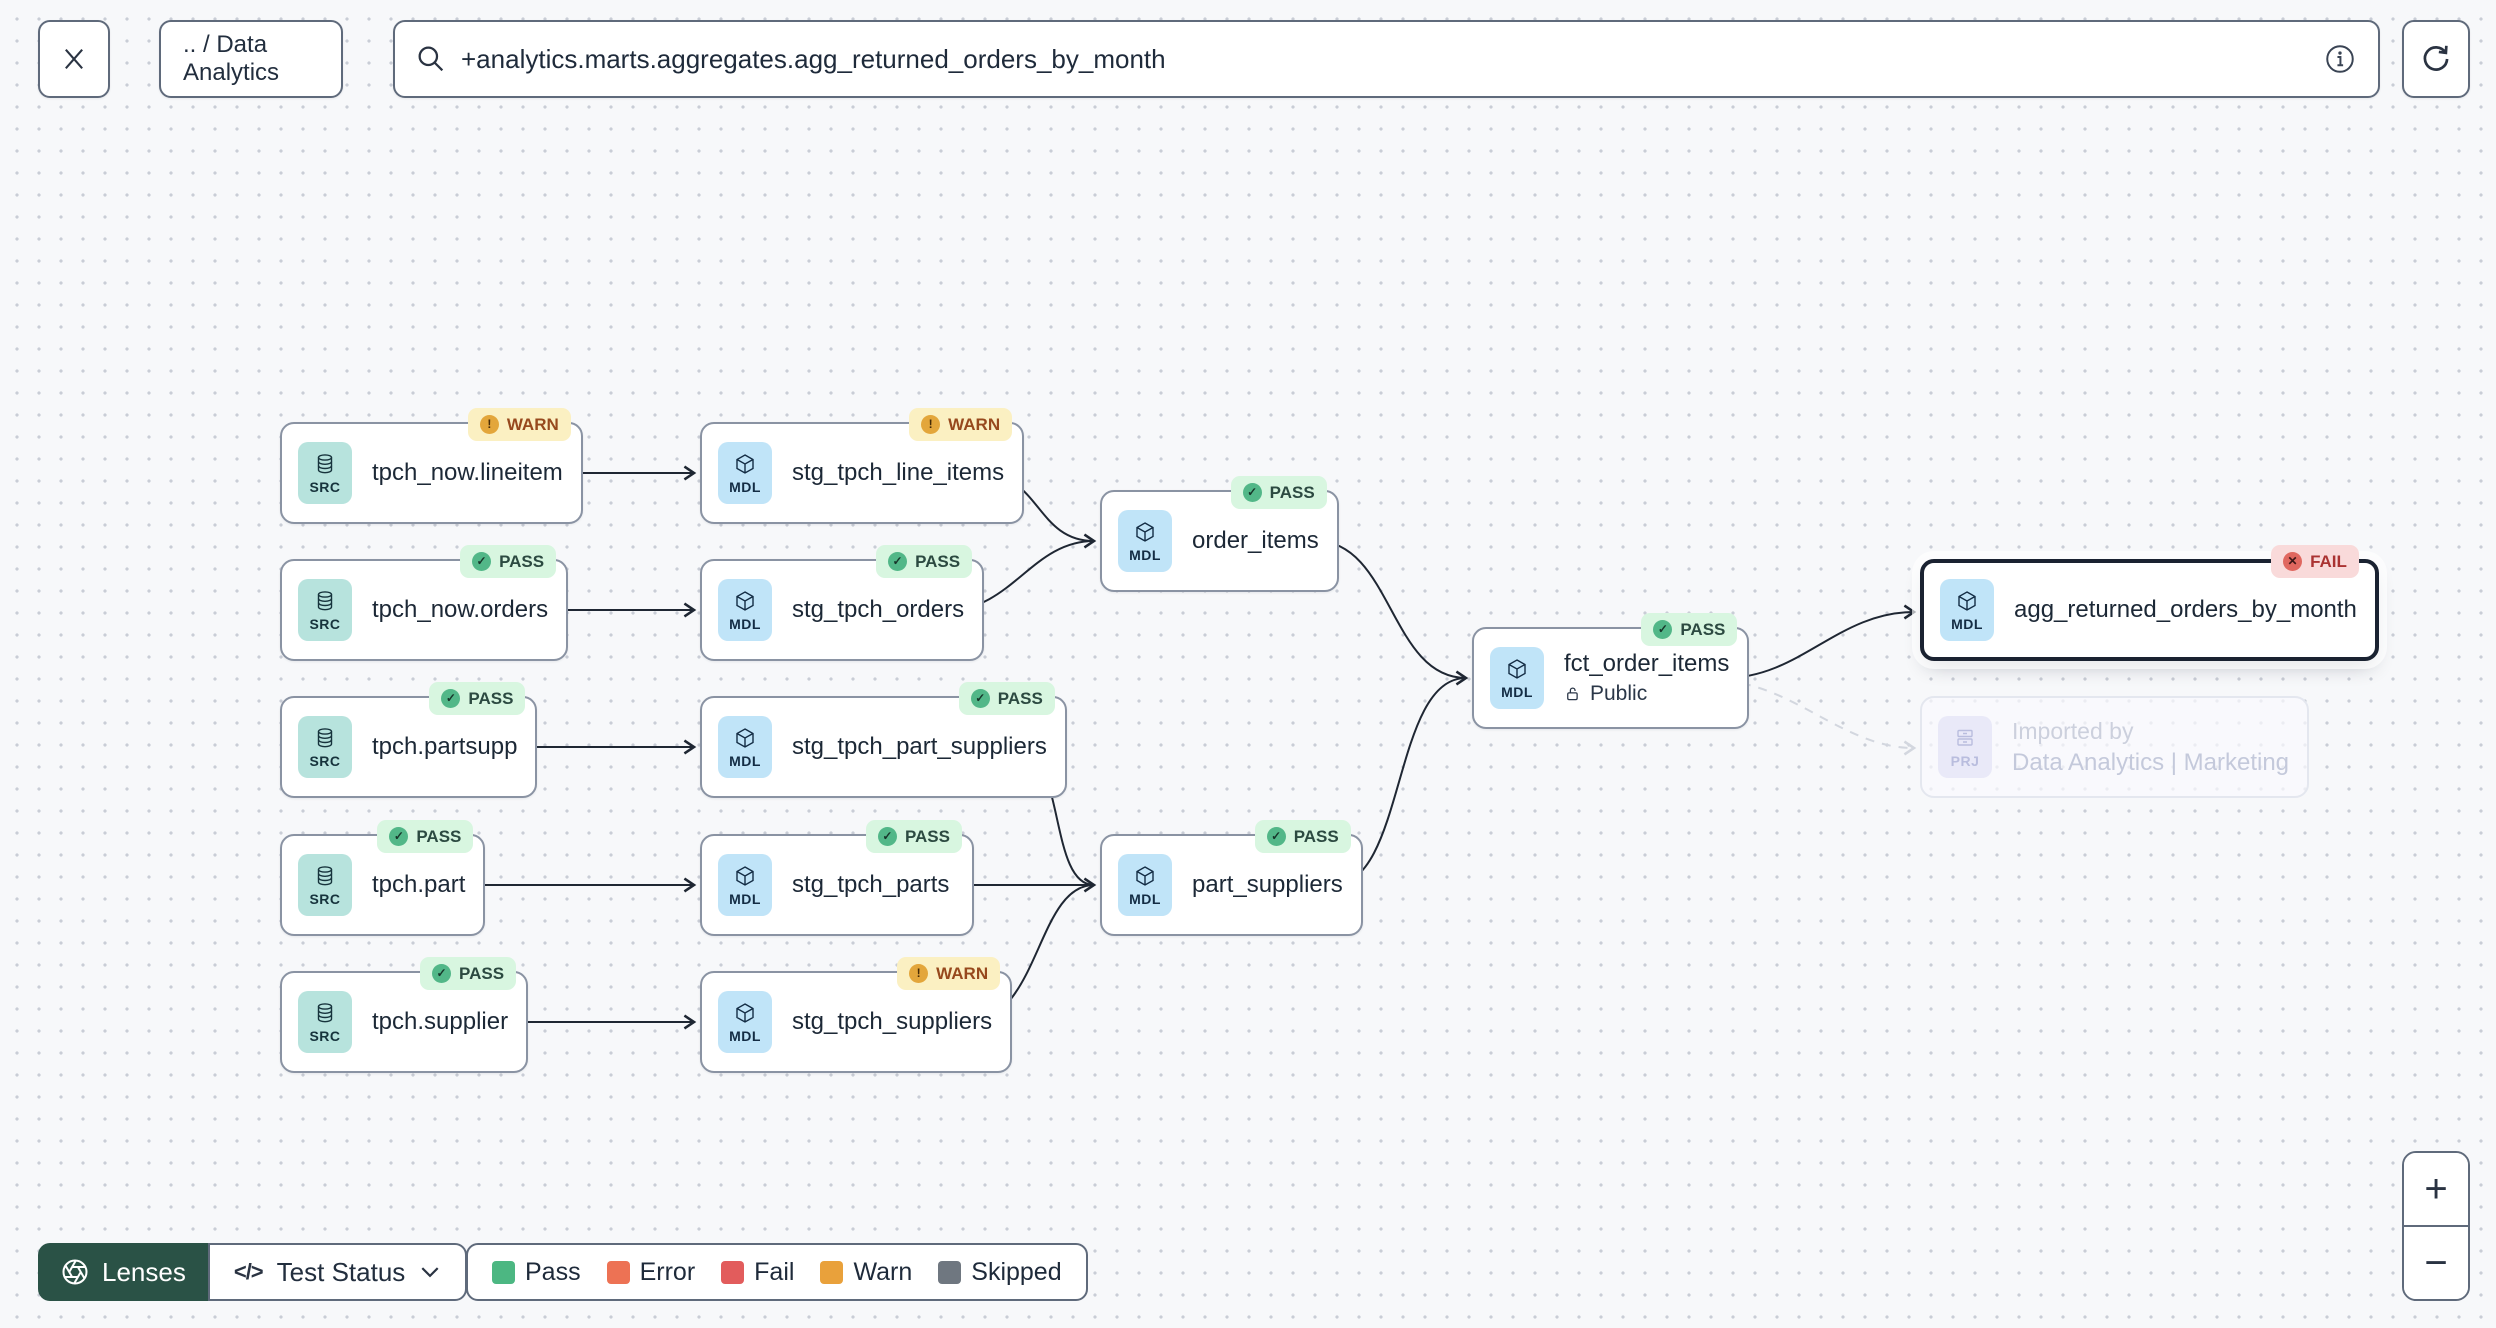  Describe the element at coordinates (733, 1272) in the screenshot. I see `fail-swatch` at that location.